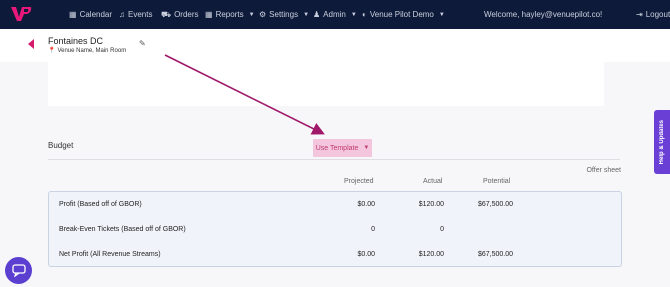 Image resolution: width=670 pixels, height=287 pixels. I want to click on nav-reports-label: Reports, so click(229, 14).